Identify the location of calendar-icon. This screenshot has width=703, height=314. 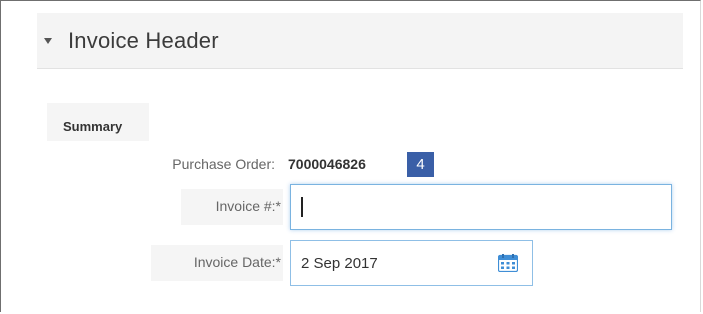
(508, 263).